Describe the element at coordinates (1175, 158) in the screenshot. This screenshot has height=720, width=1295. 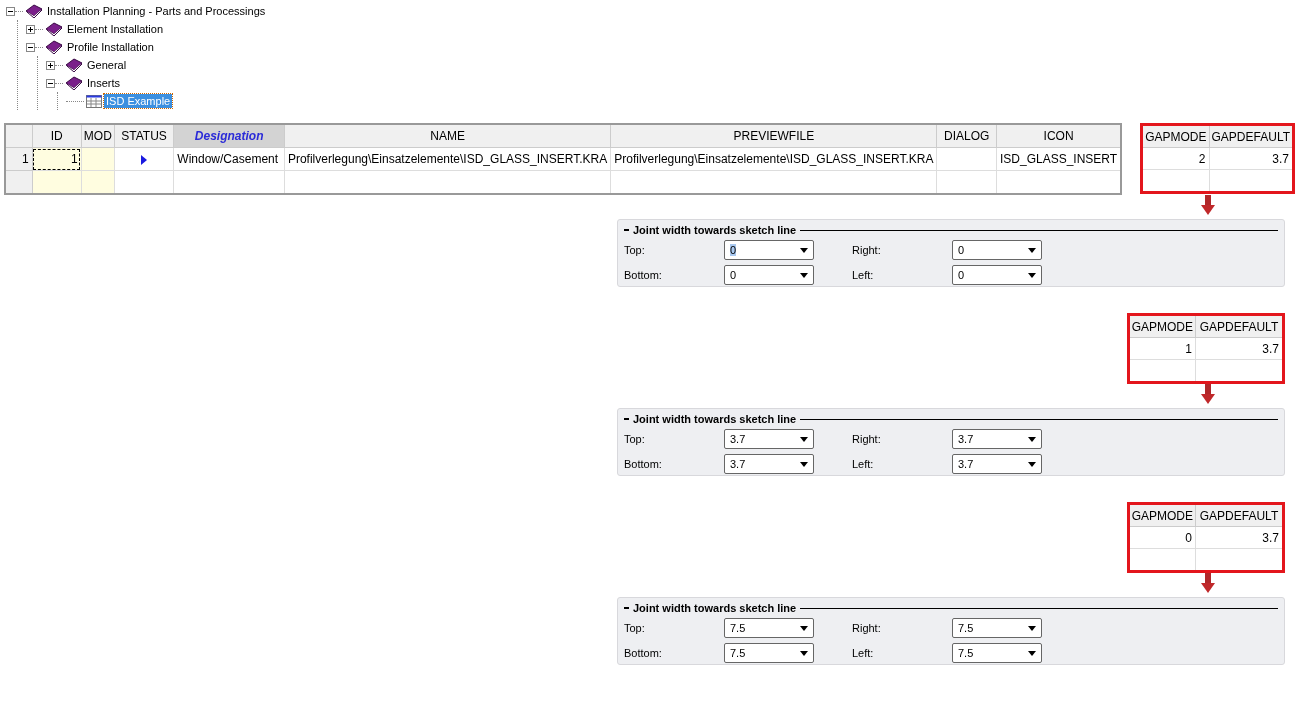
I see `table-cell: 2` at that location.